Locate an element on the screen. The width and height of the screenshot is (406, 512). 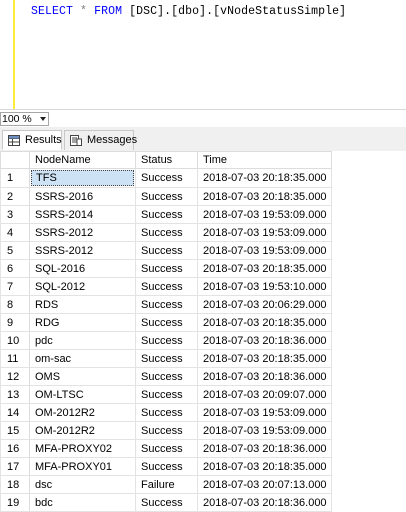
table-row: 10 pdc Success 2018-07-03 20:18:36.000 is located at coordinates (166, 340).